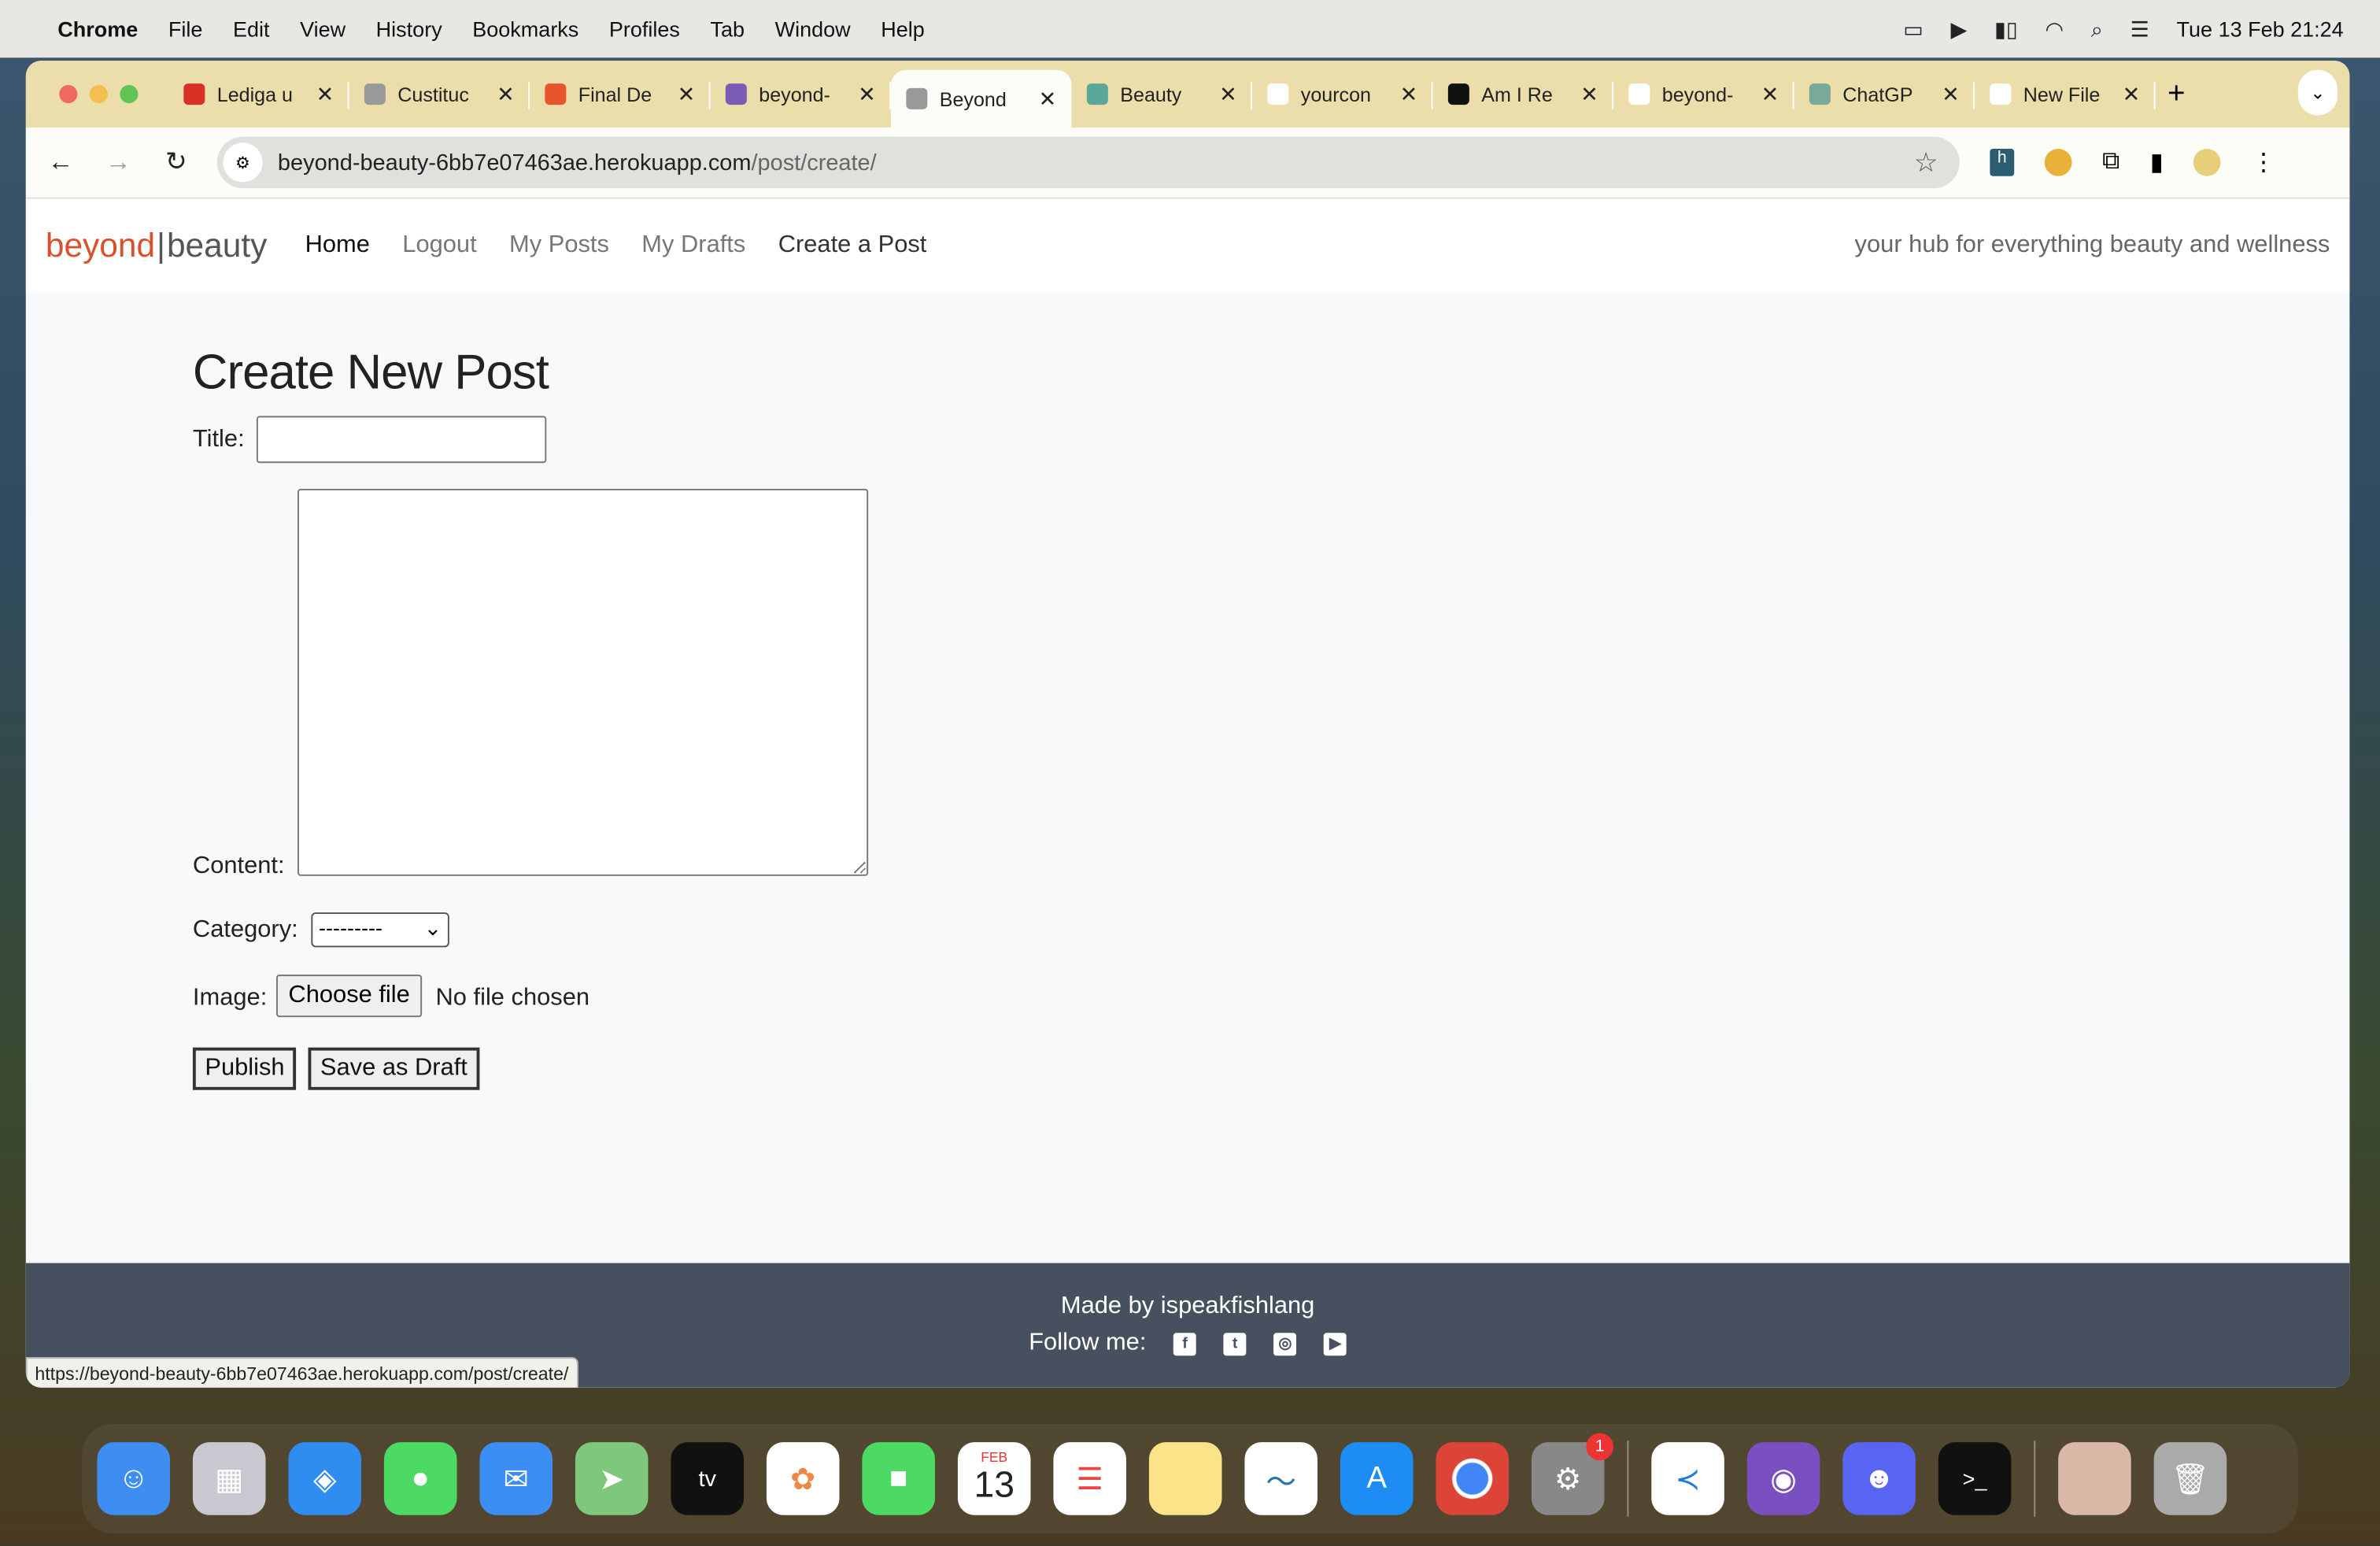 Image resolution: width=2380 pixels, height=1546 pixels. What do you see at coordinates (2002, 162) in the screenshot?
I see `extension-icon: h` at bounding box center [2002, 162].